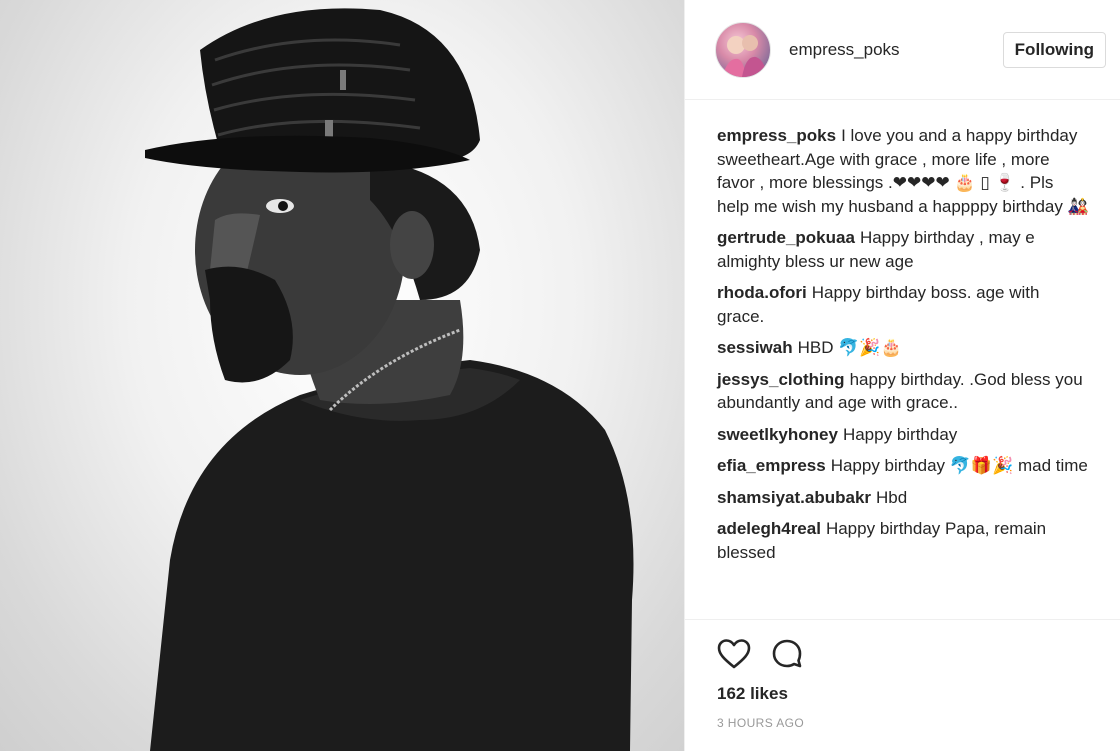 The width and height of the screenshot is (1120, 751). What do you see at coordinates (761, 723) in the screenshot?
I see `post-timestamp: 3 HOURS AGO` at bounding box center [761, 723].